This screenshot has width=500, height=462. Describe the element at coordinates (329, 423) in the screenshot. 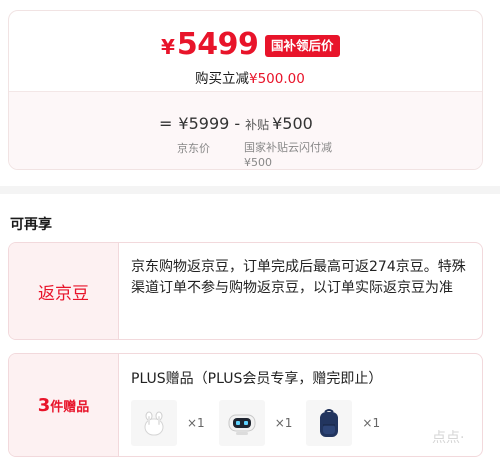

I see `backpack-icon` at that location.